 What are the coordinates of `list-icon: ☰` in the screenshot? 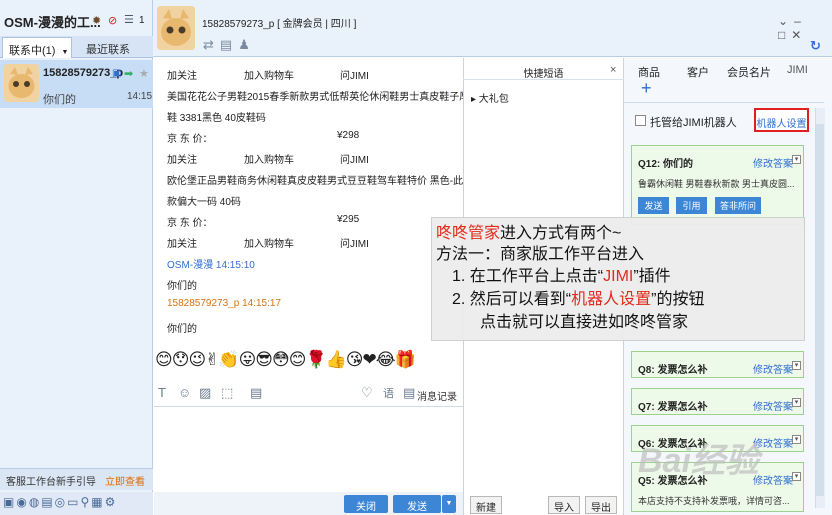 It's located at (129, 19).